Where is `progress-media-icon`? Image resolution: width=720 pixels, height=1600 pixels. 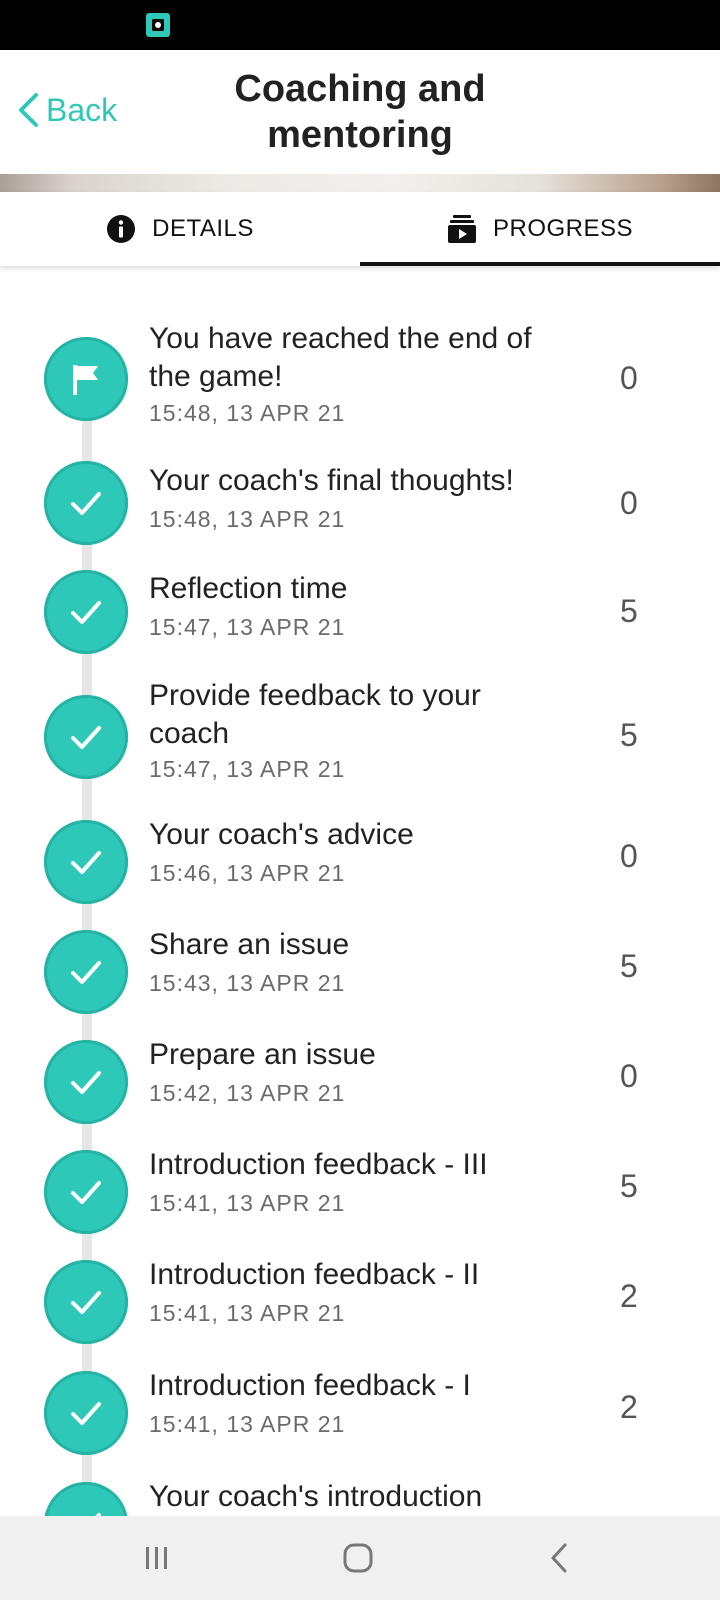
progress-media-icon is located at coordinates (461, 229).